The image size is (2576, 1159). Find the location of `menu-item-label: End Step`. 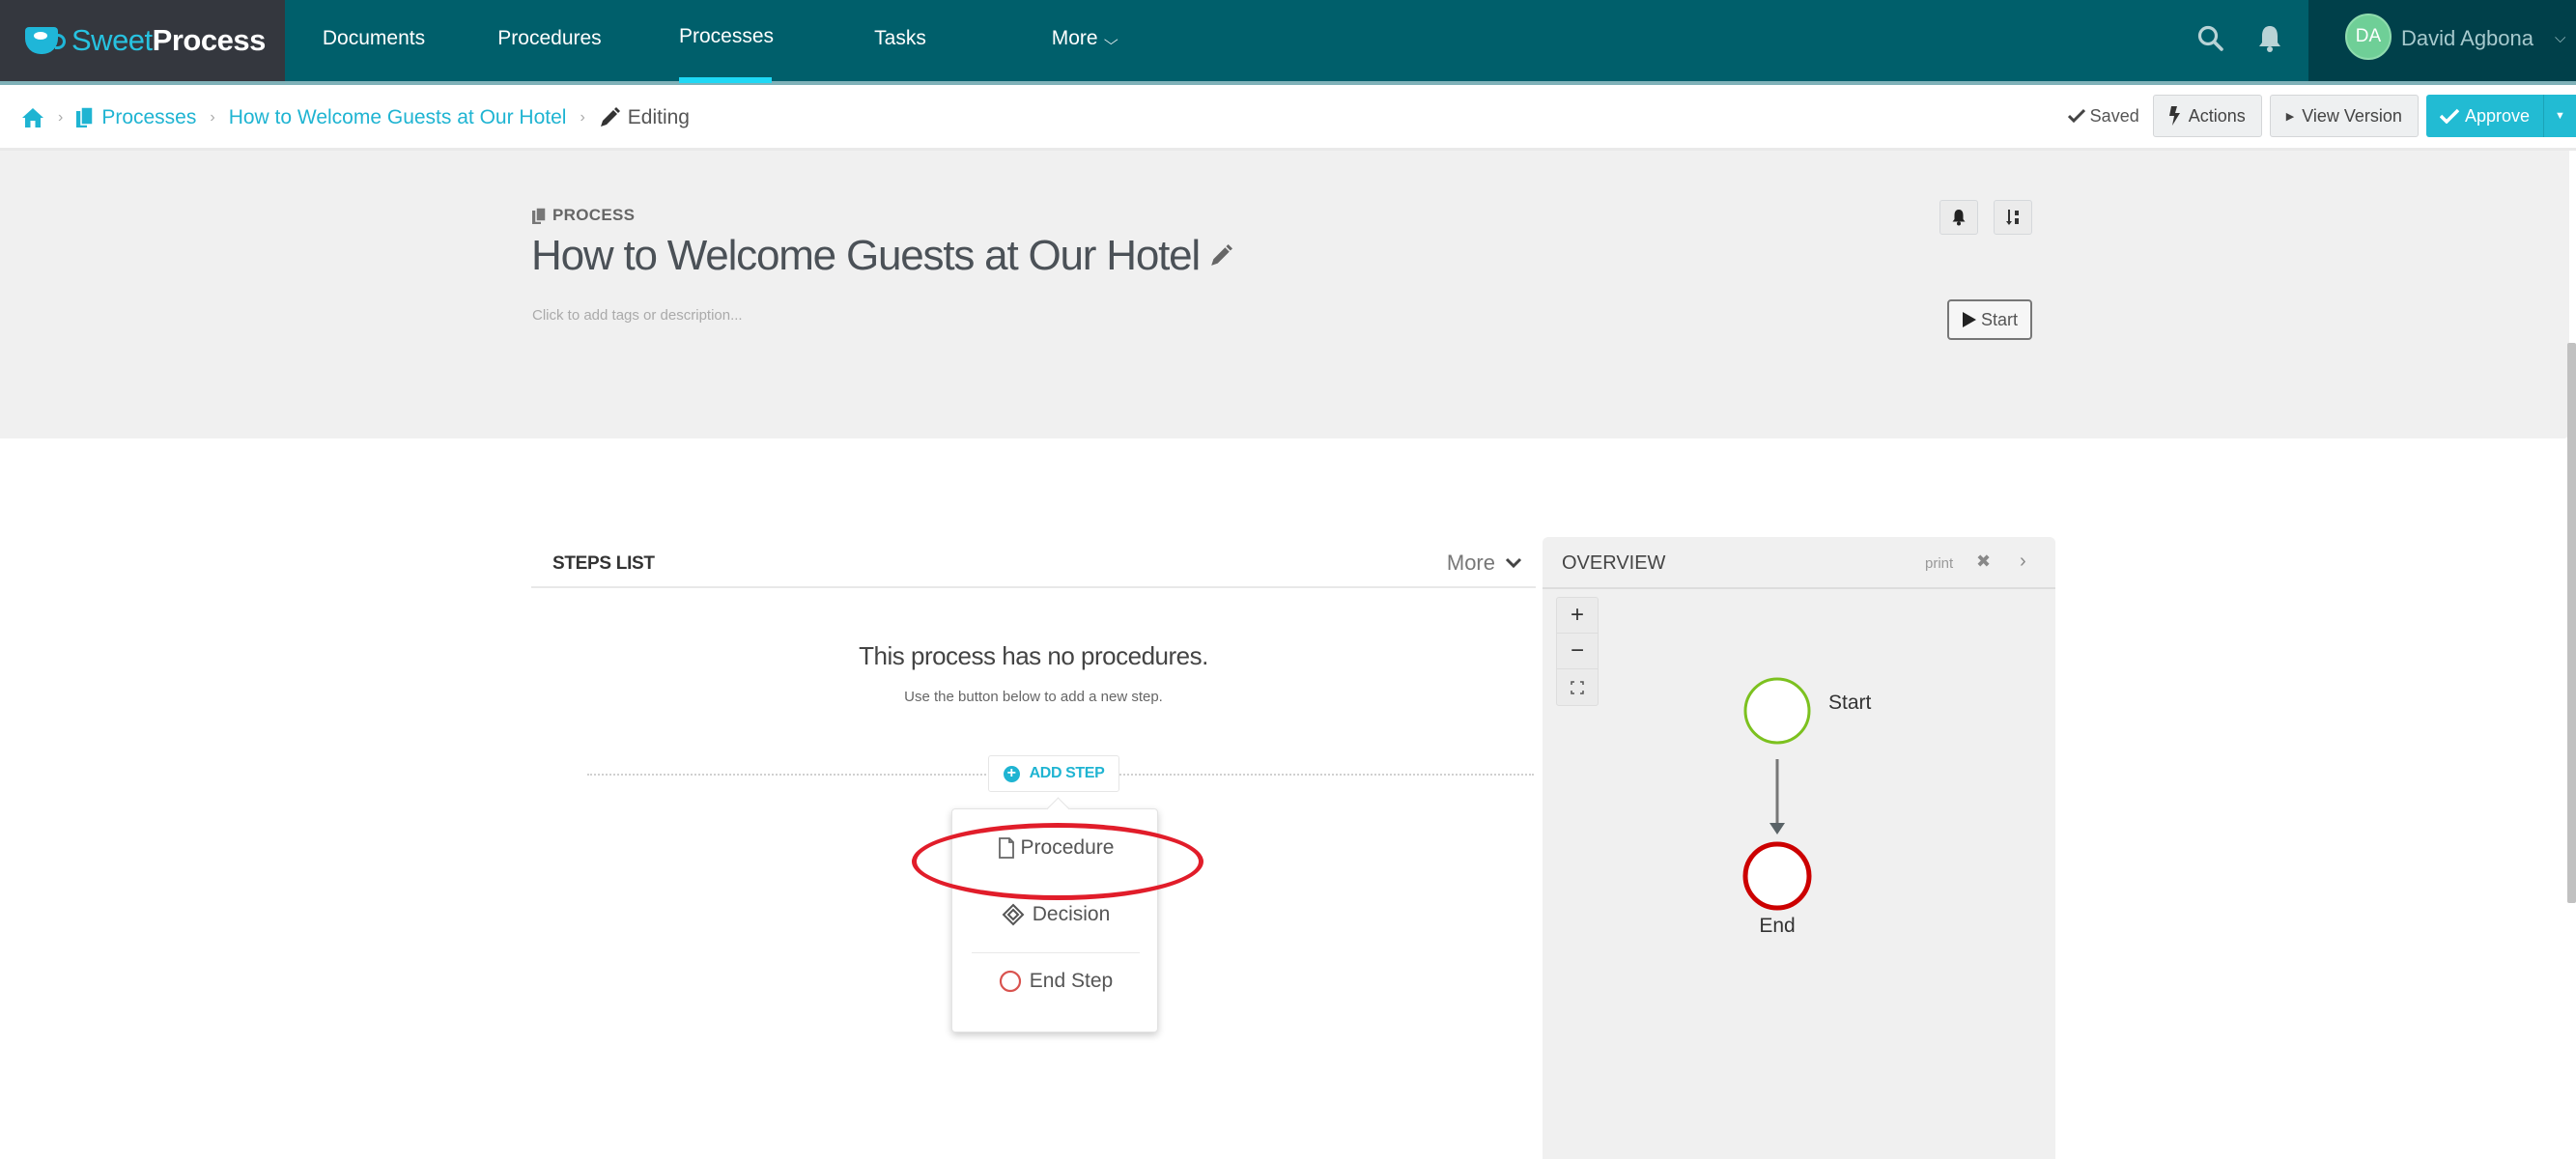

menu-item-label: End Step is located at coordinates (1071, 981).